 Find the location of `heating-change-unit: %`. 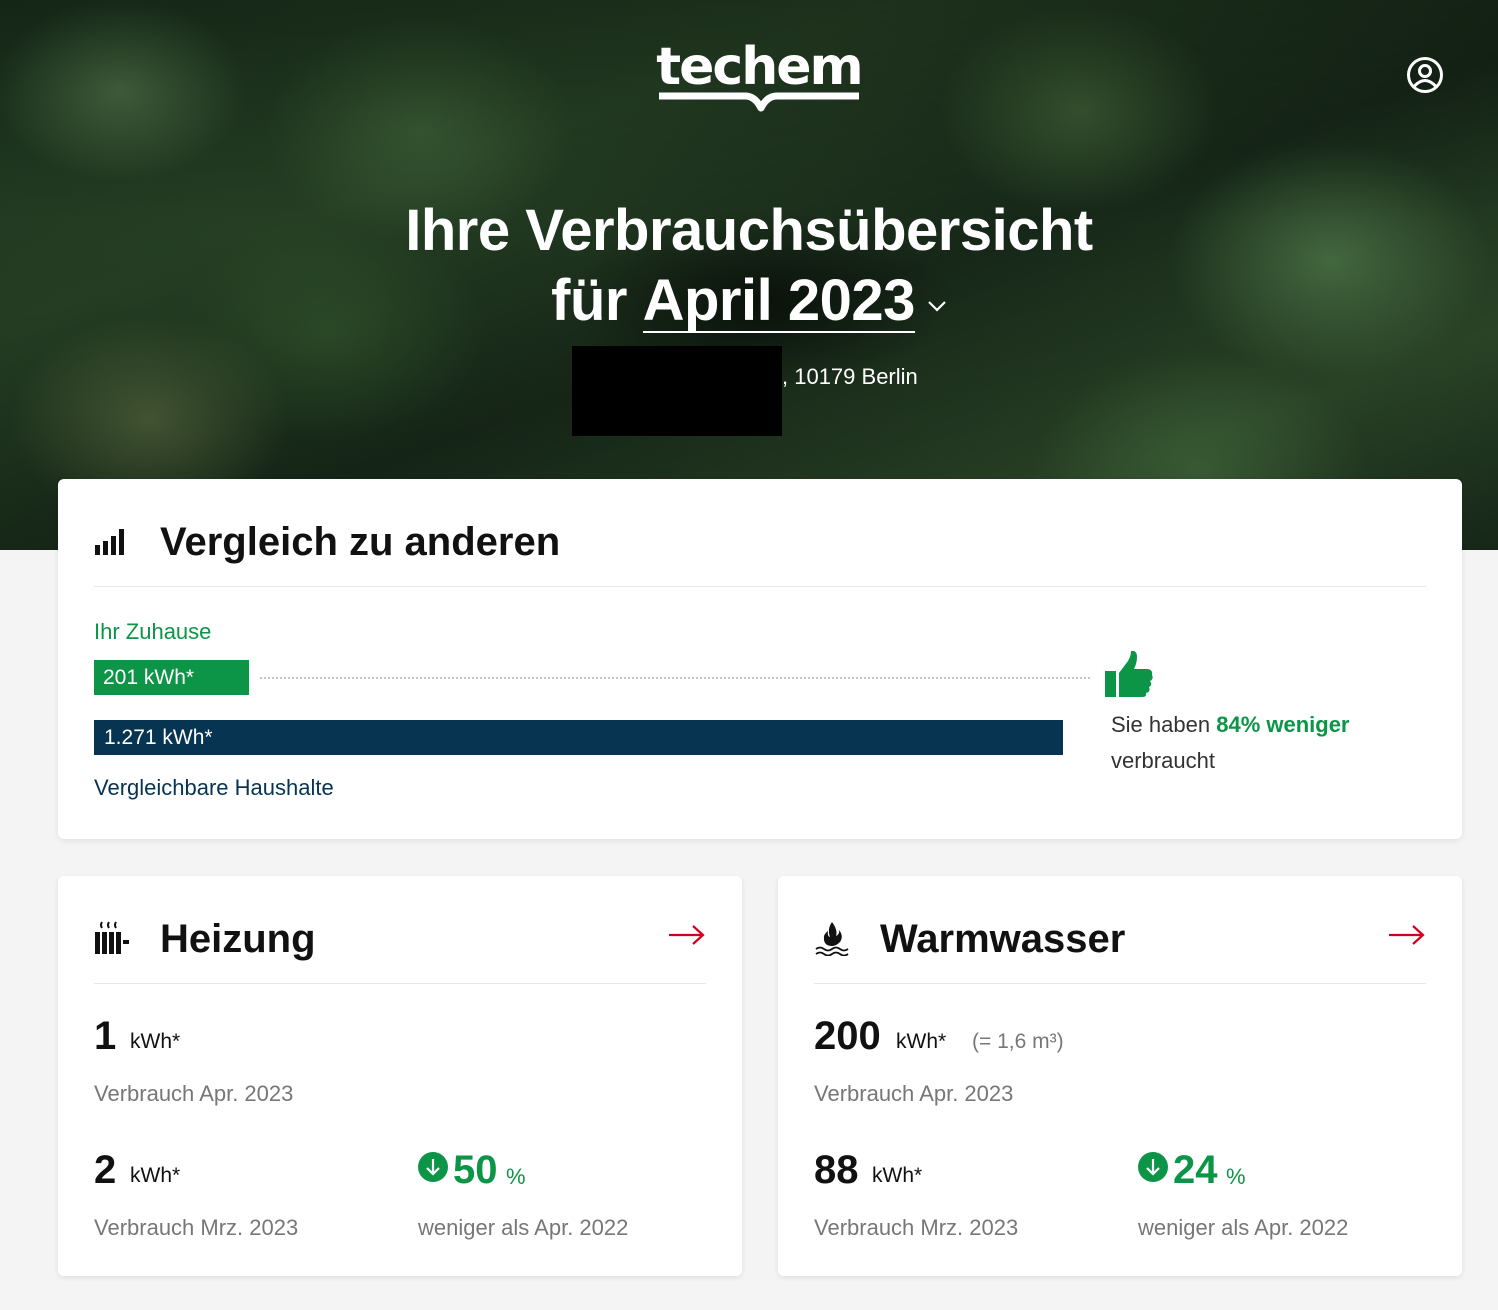

heating-change-unit: % is located at coordinates (516, 1176).